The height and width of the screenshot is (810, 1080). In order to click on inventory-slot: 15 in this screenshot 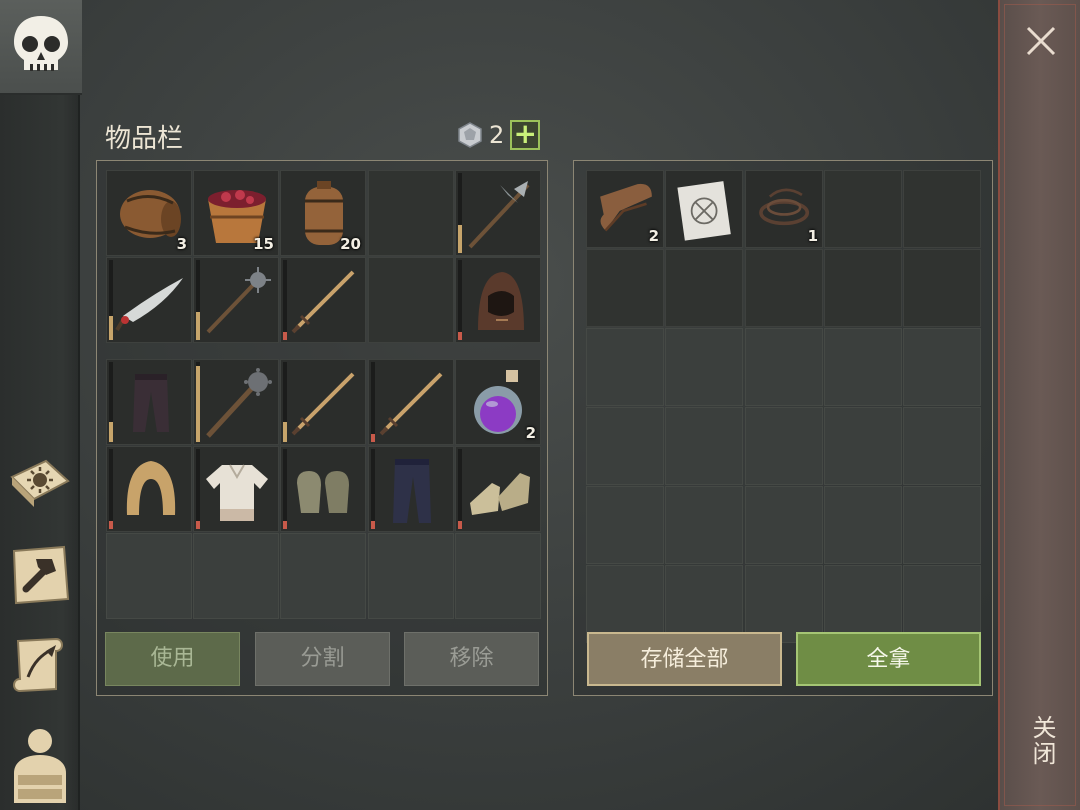, I will do `click(236, 213)`.